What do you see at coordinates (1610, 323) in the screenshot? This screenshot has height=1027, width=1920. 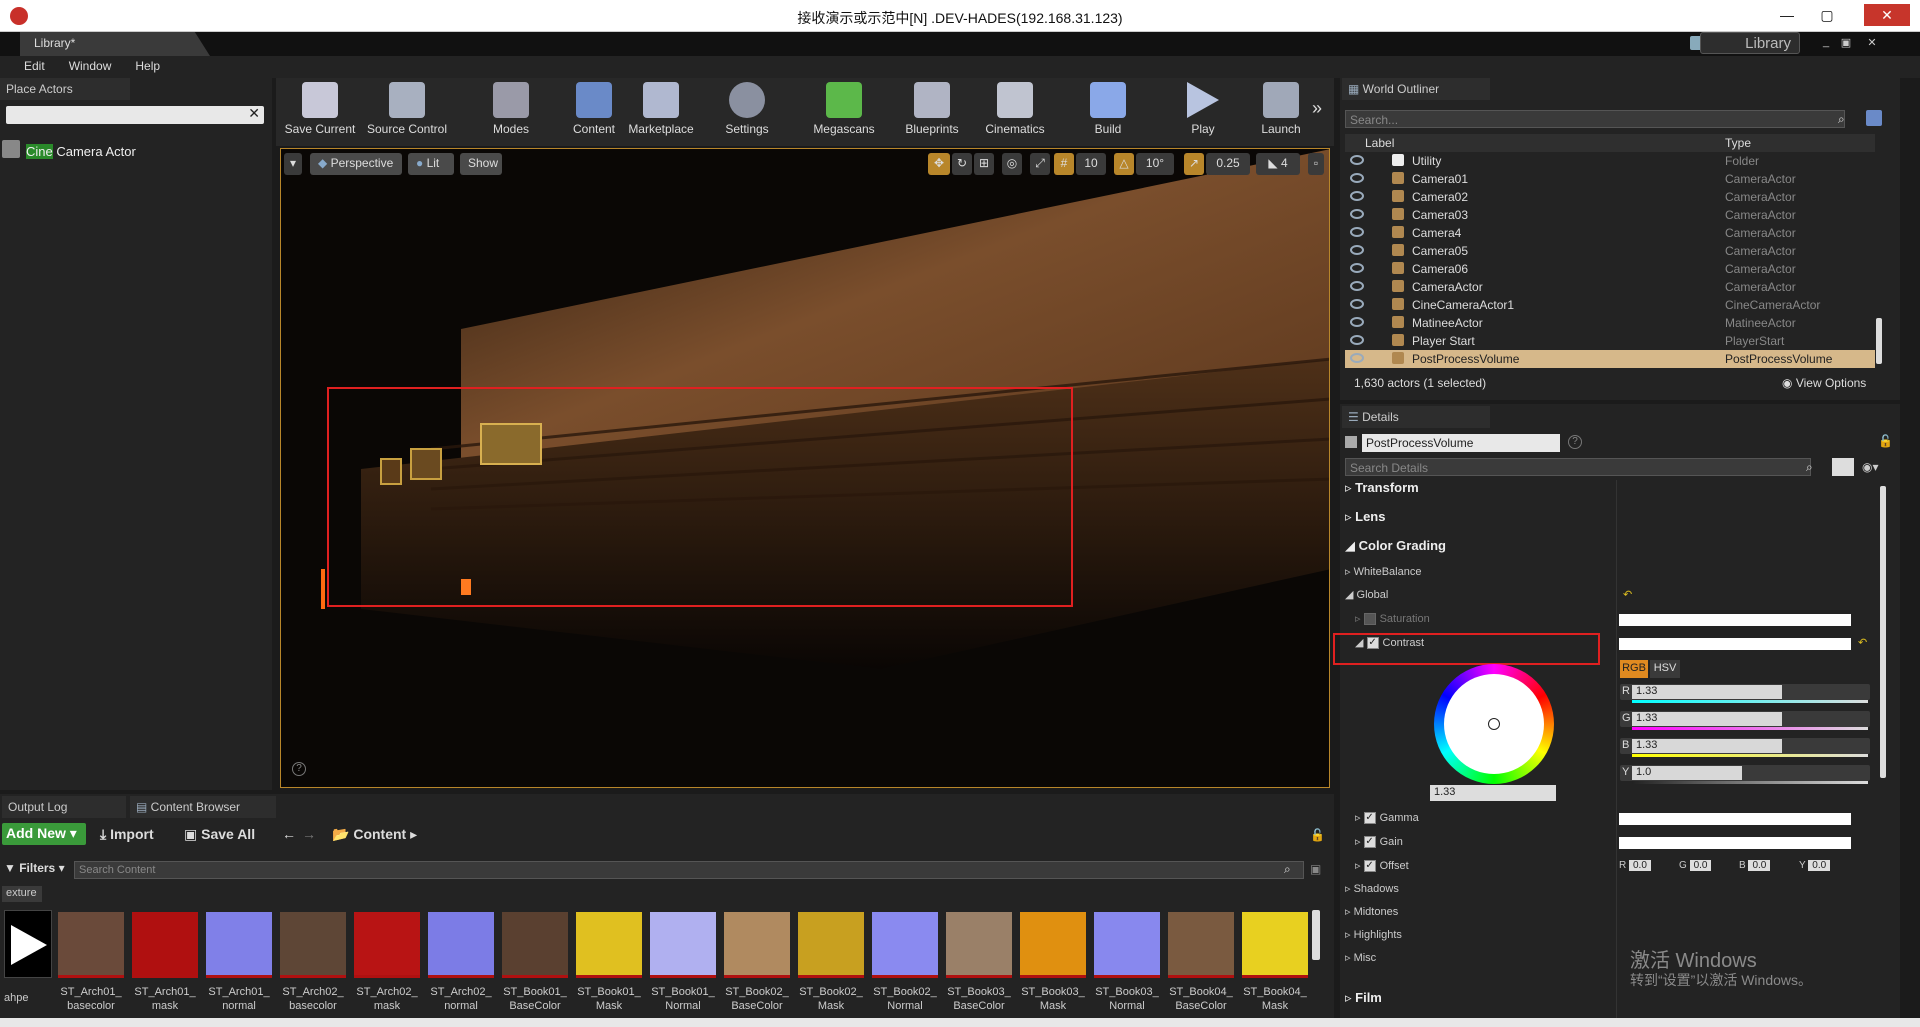 I see `outliner-row: MatineeActor MatineeActor` at bounding box center [1610, 323].